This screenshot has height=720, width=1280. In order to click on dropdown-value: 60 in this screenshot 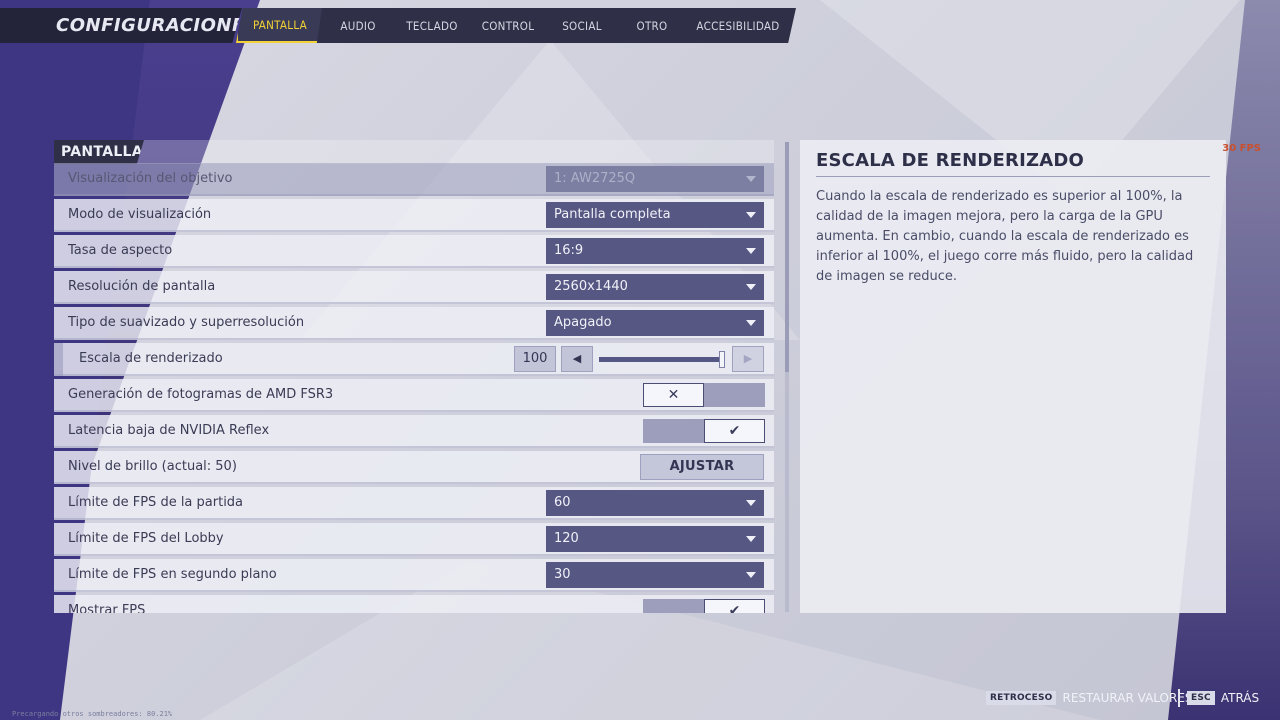, I will do `click(562, 502)`.